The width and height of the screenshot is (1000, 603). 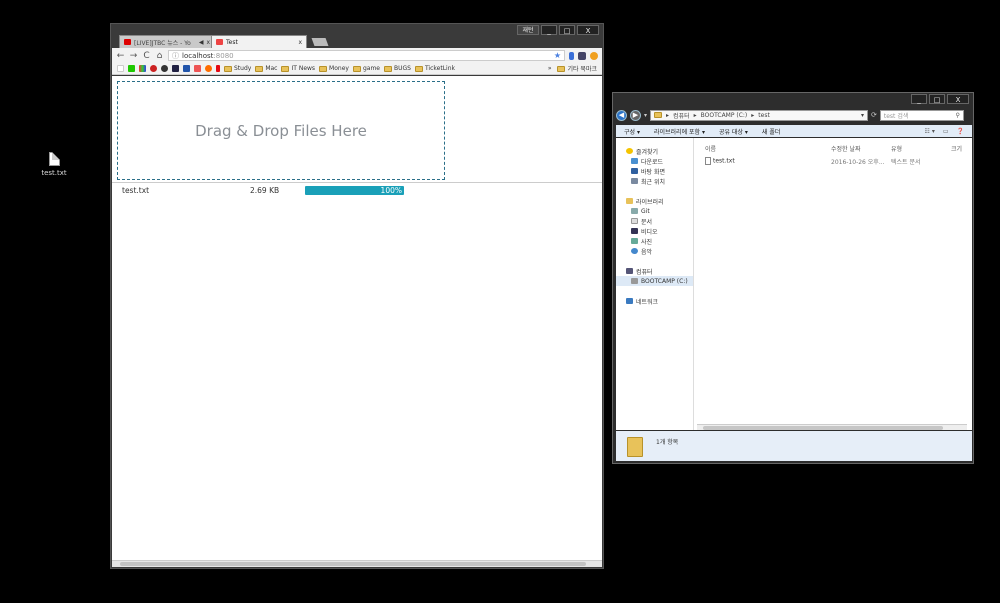 I want to click on bookmark-folder-mac: Mac, so click(x=266, y=68).